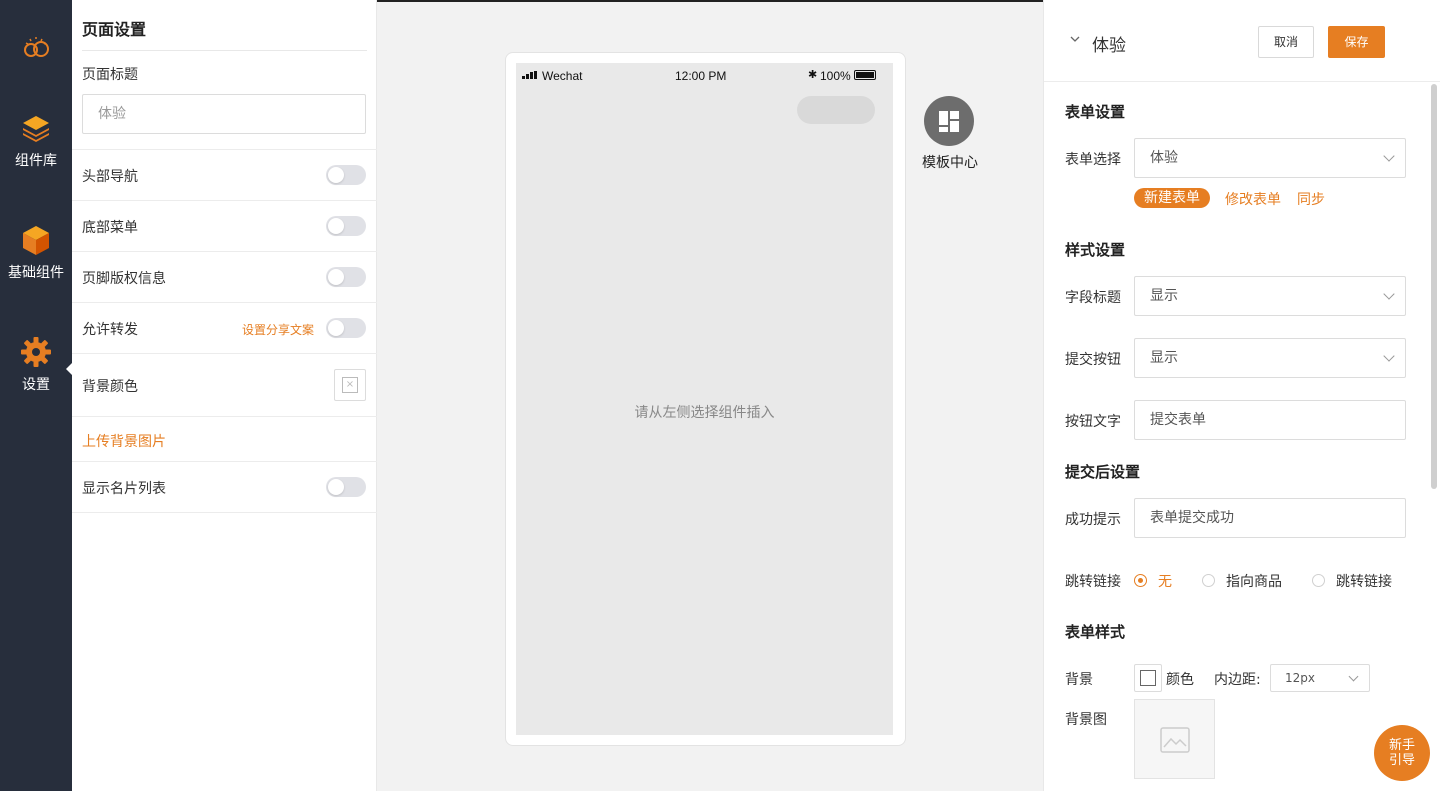 The height and width of the screenshot is (791, 1440). Describe the element at coordinates (1270, 358) in the screenshot. I see `submit-button-select: 显示` at that location.